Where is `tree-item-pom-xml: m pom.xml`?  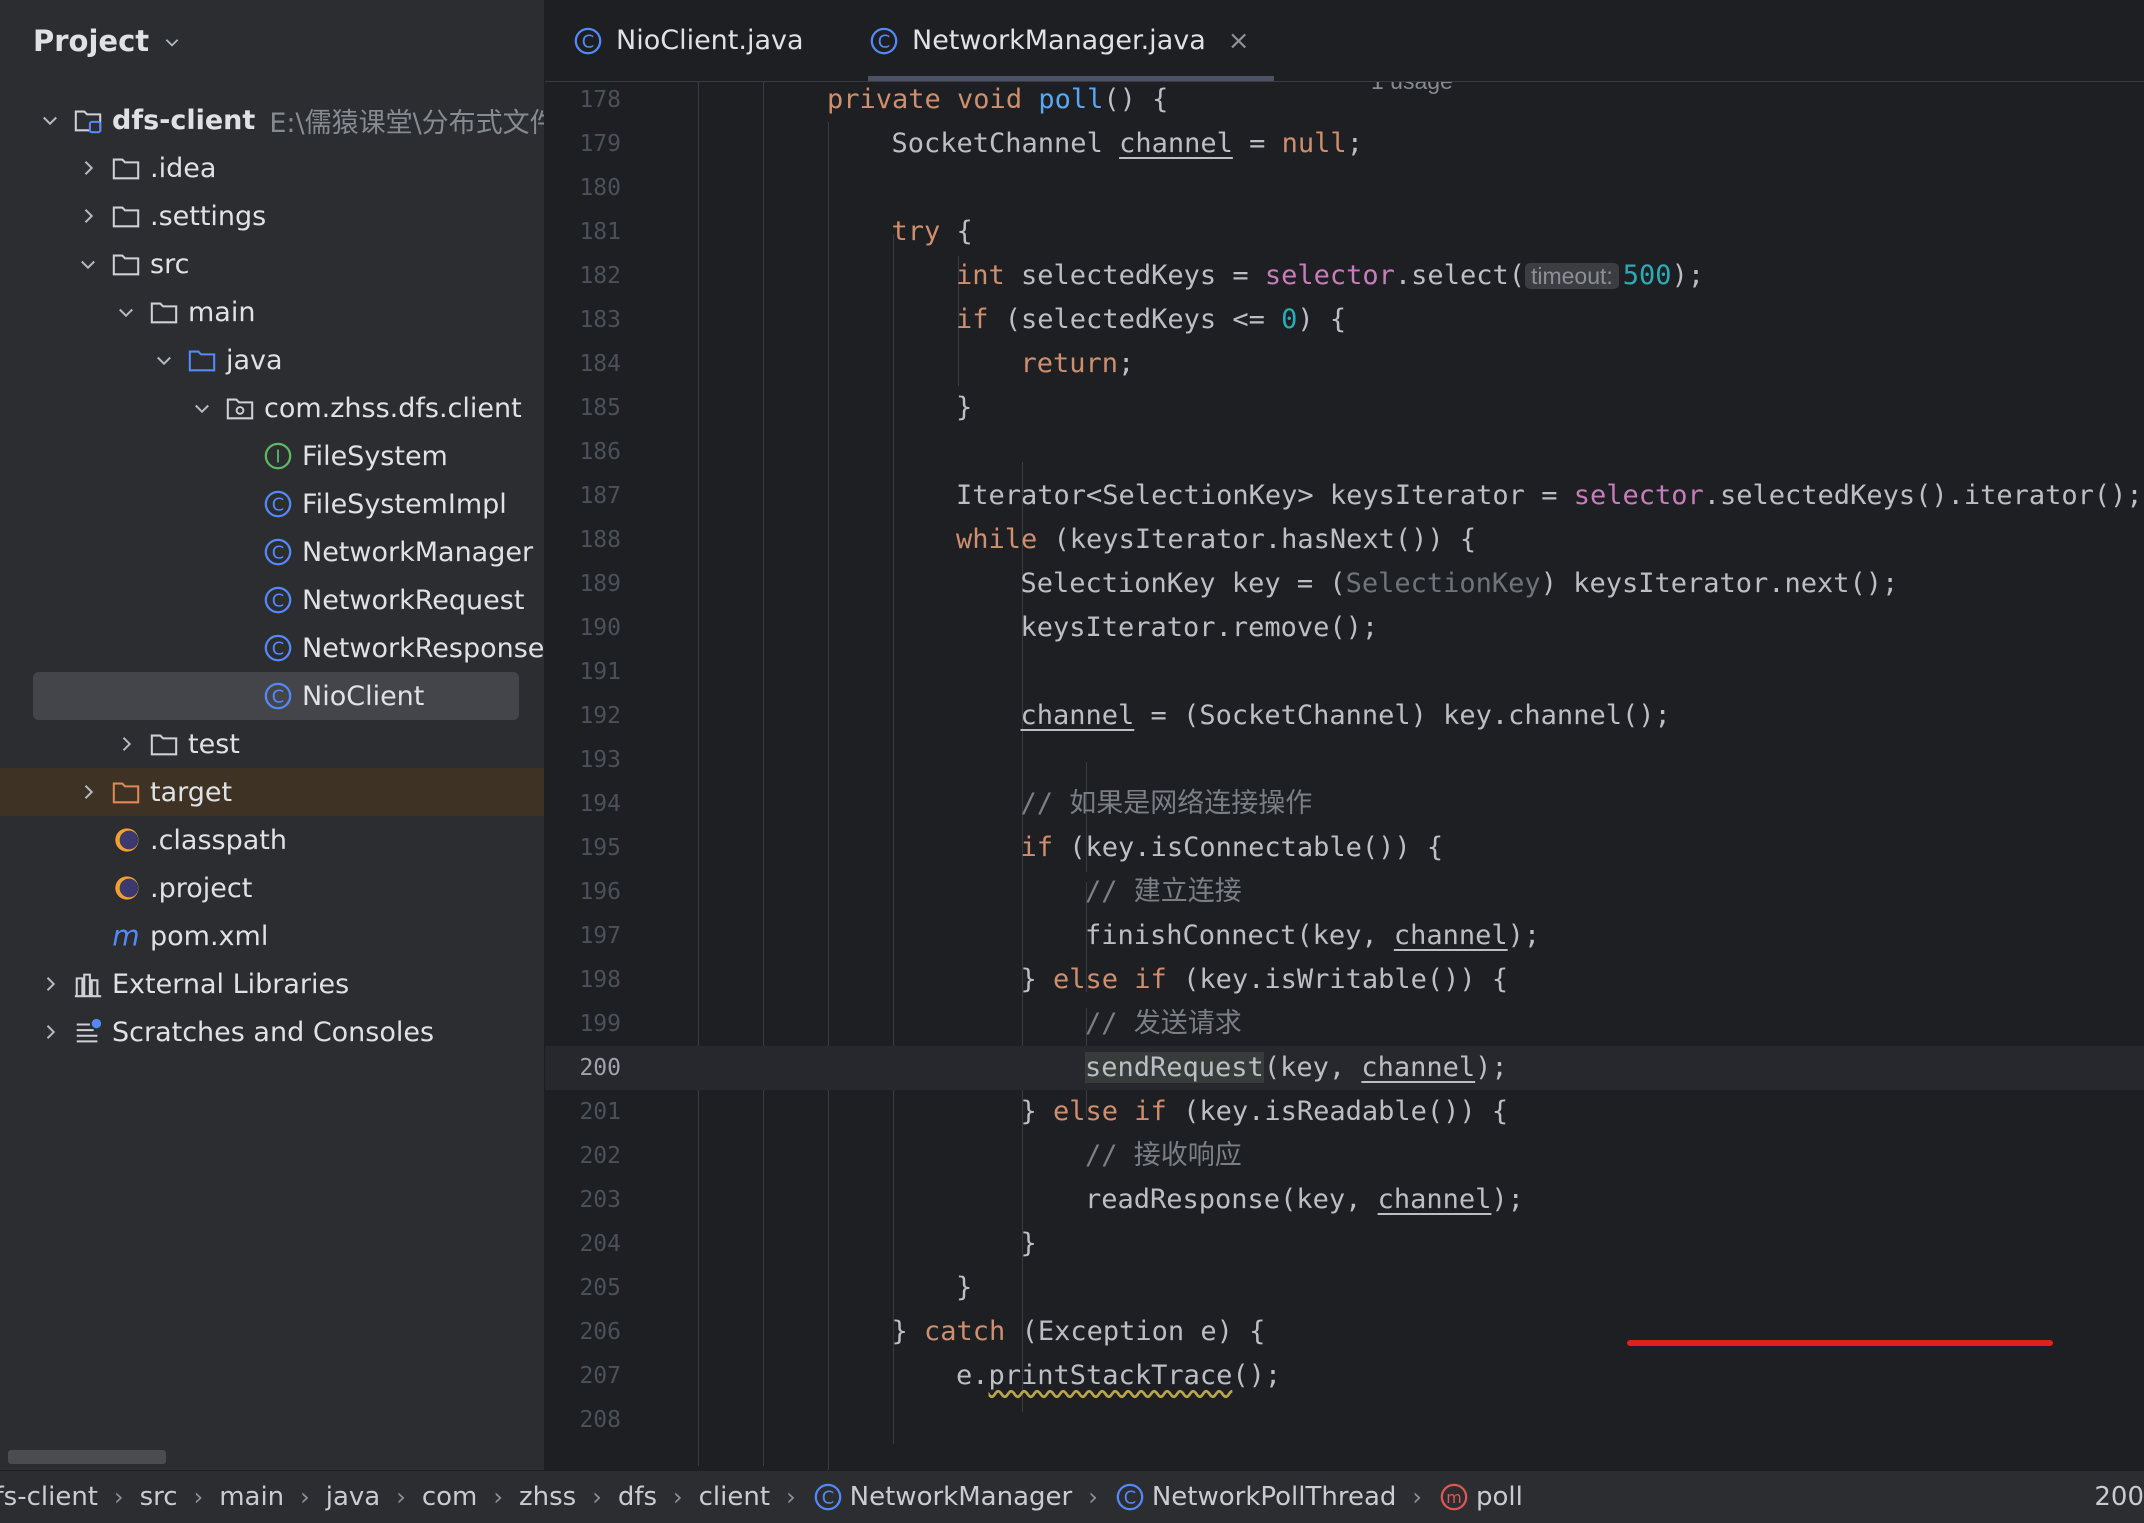 tree-item-pom-xml: m pom.xml is located at coordinates (272, 936).